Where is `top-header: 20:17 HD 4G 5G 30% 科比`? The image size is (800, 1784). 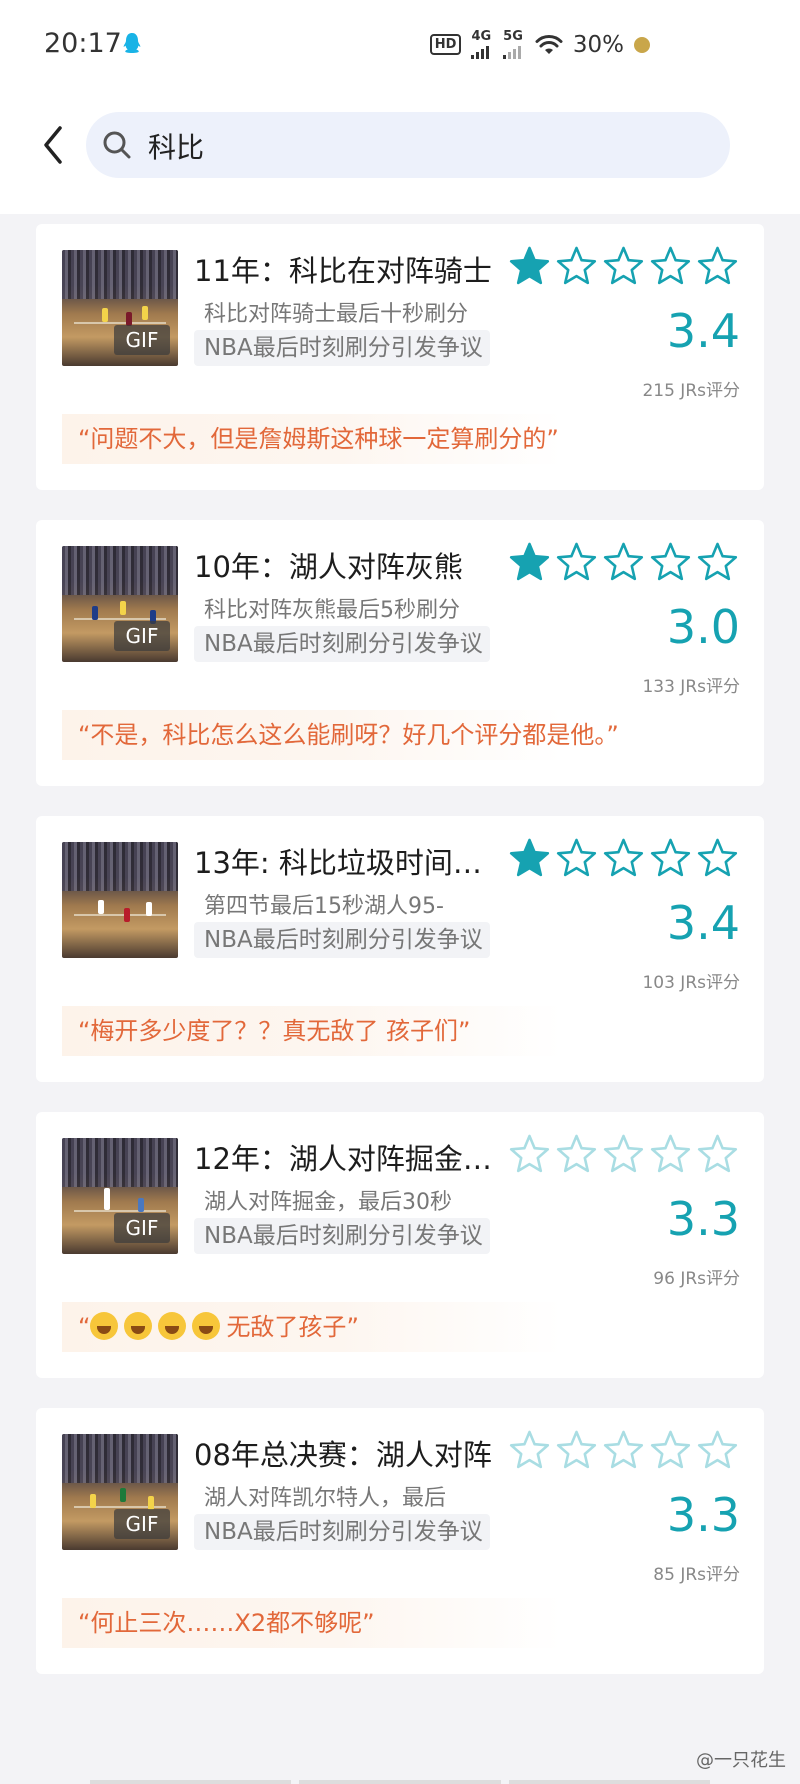
top-header: 20:17 HD 4G 5G 30% 科比 is located at coordinates (400, 107).